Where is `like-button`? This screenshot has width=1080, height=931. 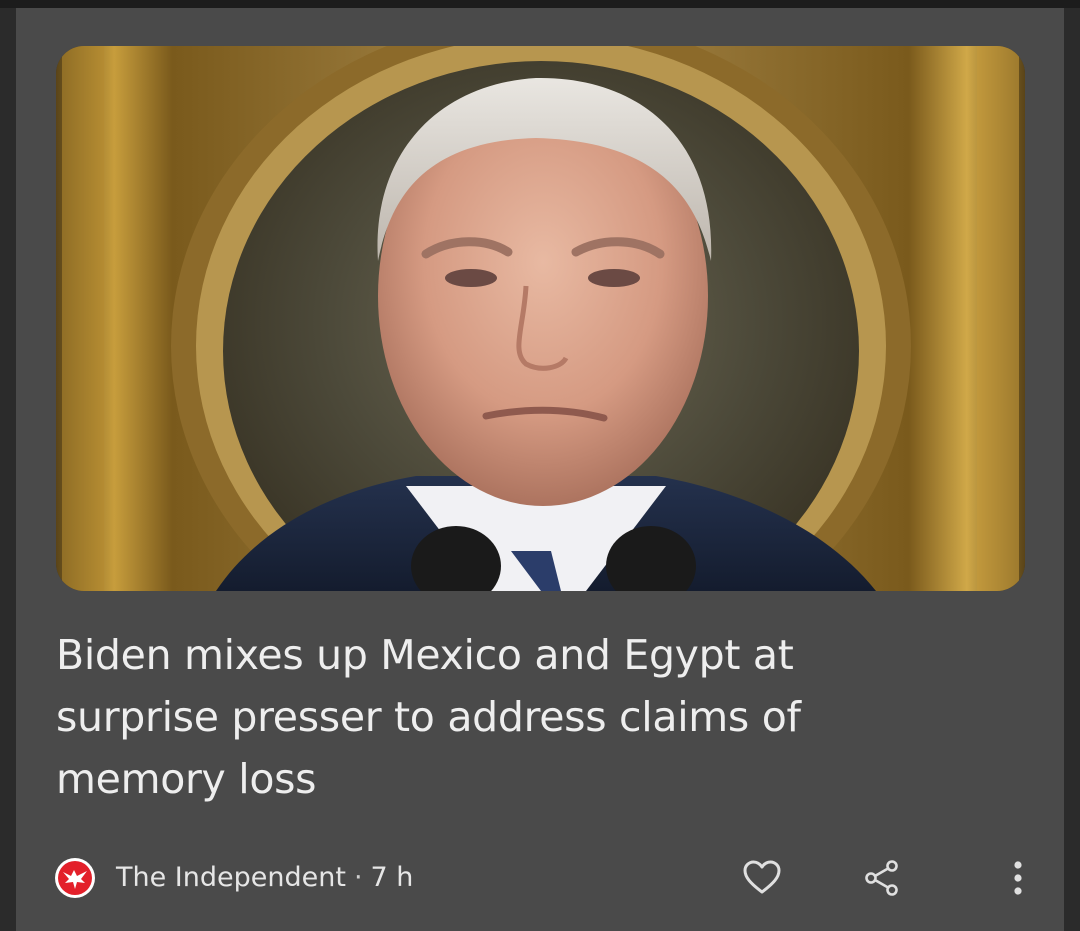
like-button is located at coordinates (762, 878).